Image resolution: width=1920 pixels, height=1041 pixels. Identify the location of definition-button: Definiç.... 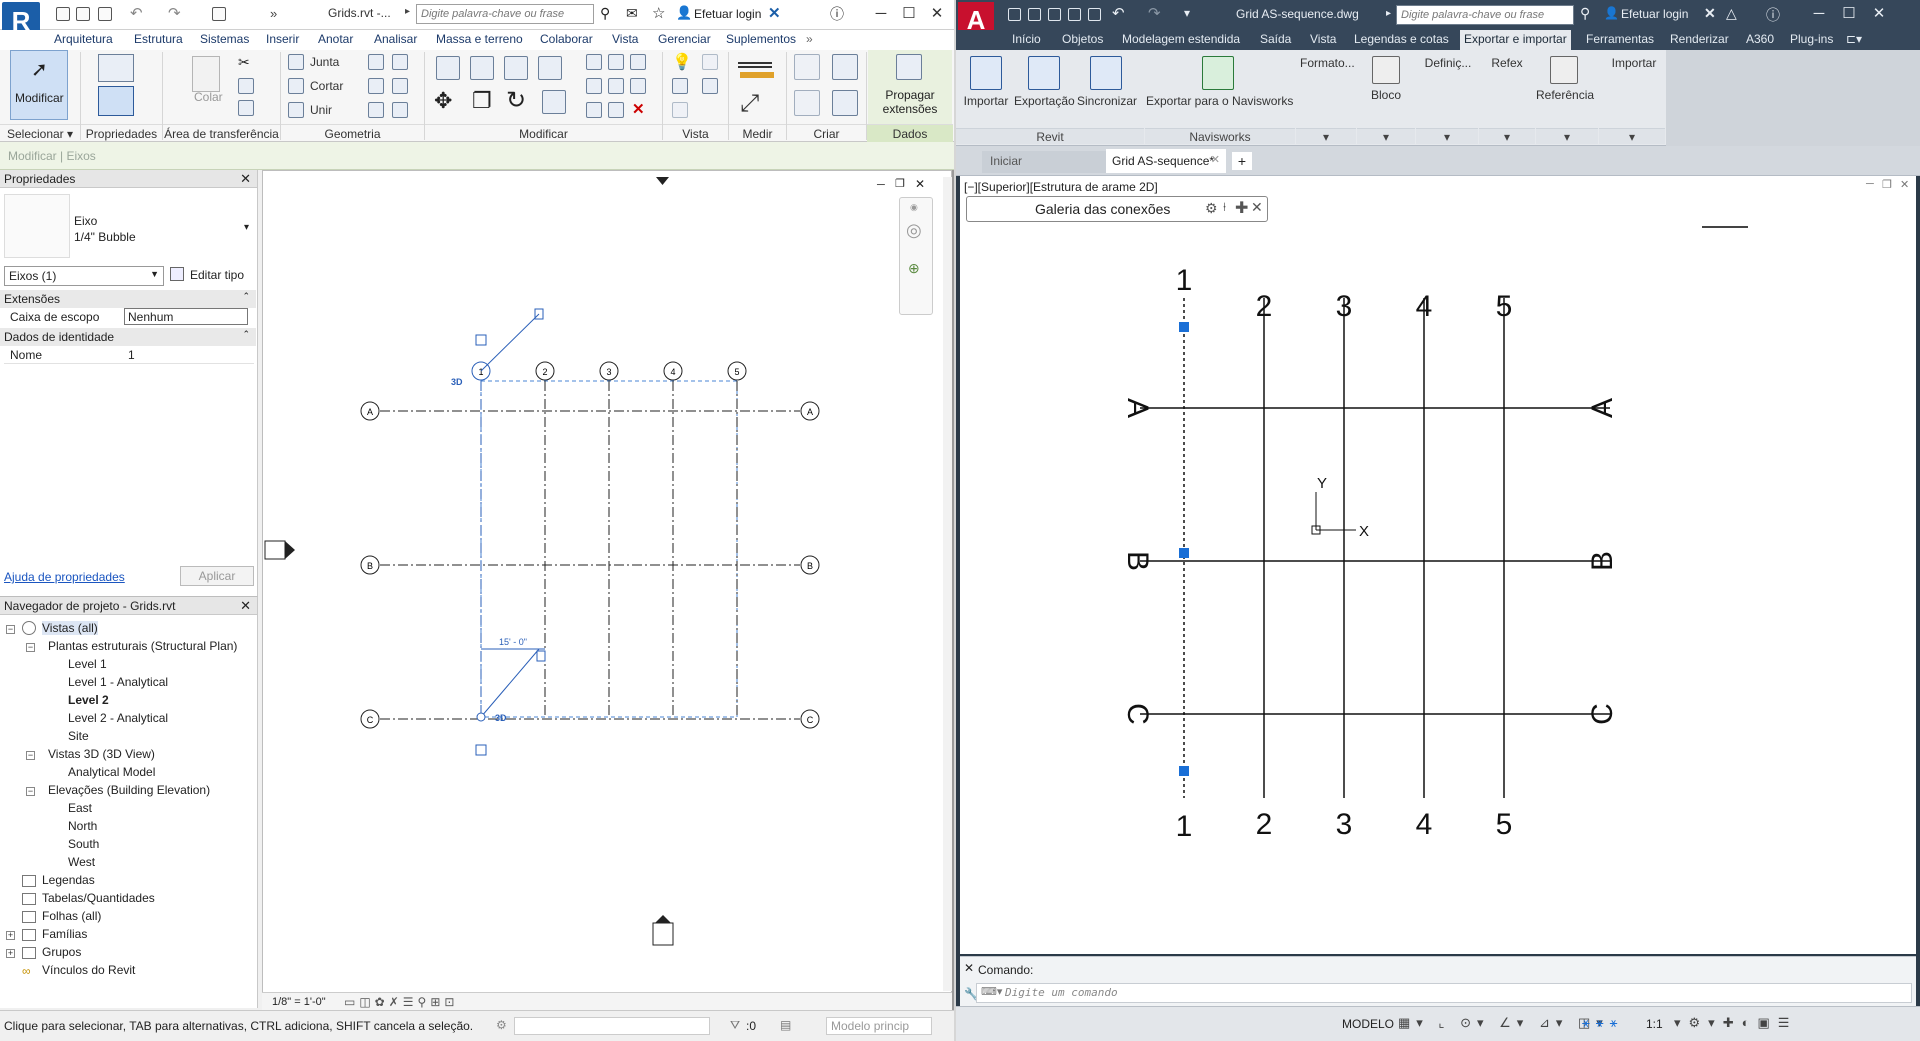
(1448, 63).